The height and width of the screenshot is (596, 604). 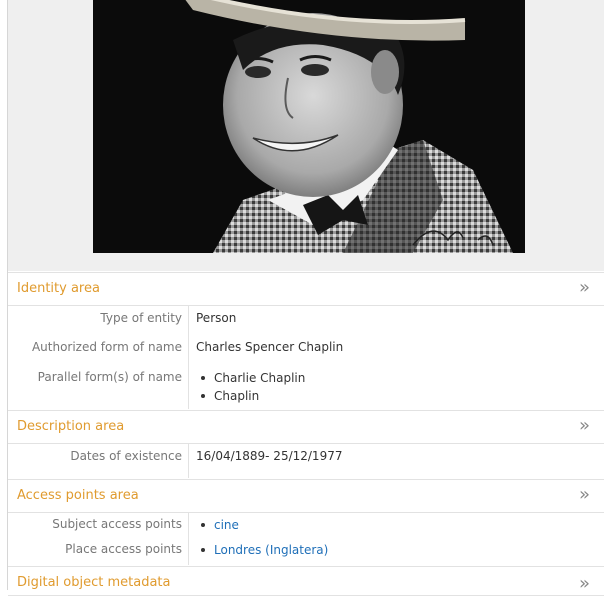 I want to click on dates-of-existence-label: Dates of existence, so click(x=126, y=456).